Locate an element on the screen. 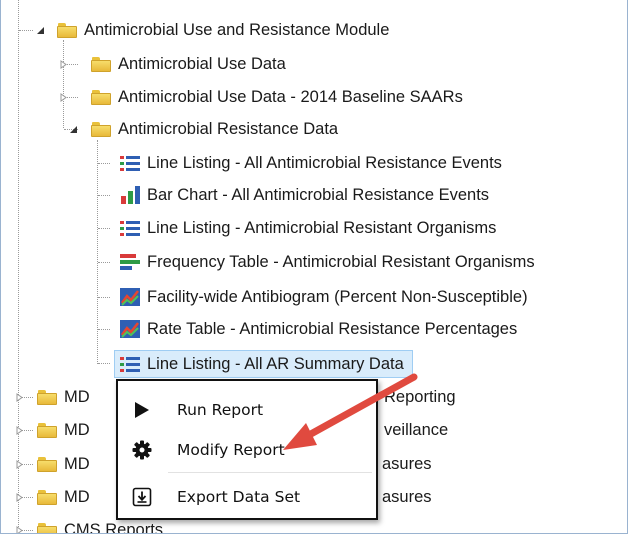 This screenshot has width=628, height=535. report-item-selected: Line Listing - All AR Summary Data is located at coordinates (263, 364).